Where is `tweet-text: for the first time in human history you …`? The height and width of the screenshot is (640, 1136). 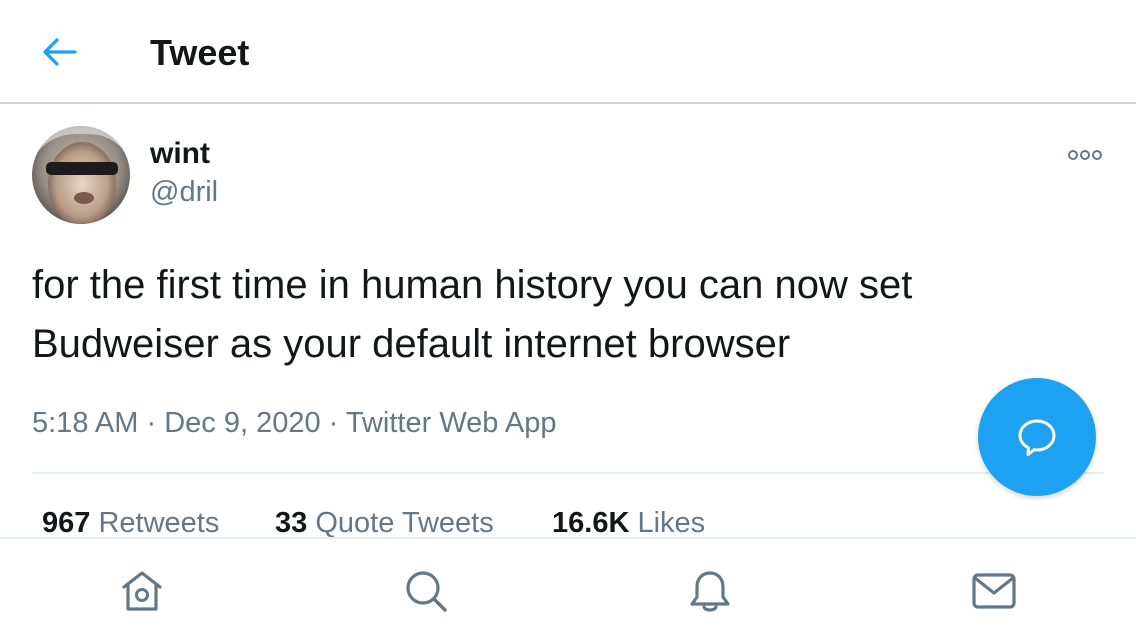
tweet-text: for the first time in human history you … is located at coordinates (472, 314).